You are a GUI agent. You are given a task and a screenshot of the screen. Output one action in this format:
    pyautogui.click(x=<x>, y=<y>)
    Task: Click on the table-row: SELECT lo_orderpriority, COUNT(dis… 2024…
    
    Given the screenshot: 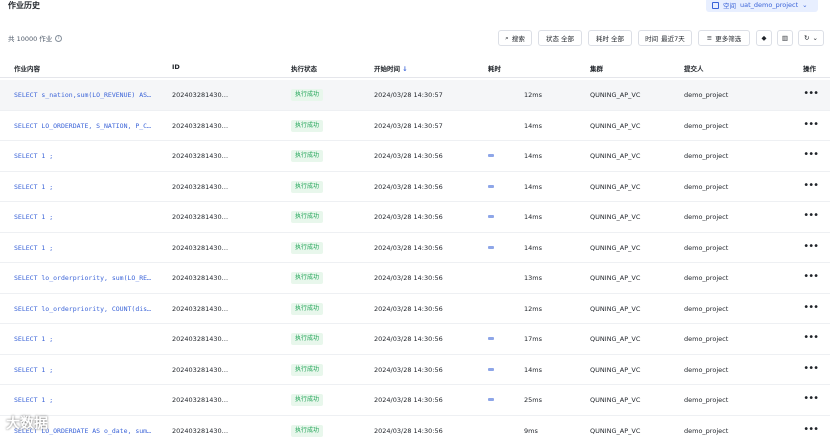 What is the action you would take?
    pyautogui.click(x=415, y=309)
    